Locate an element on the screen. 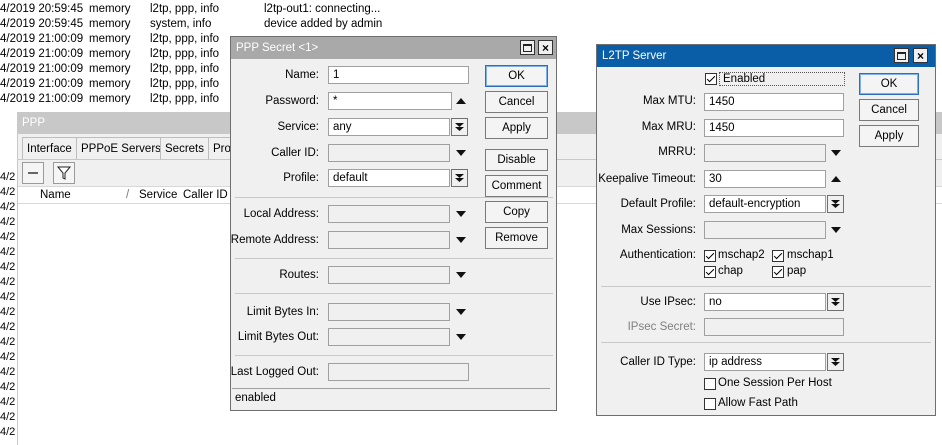  password-input: * is located at coordinates (390, 101).